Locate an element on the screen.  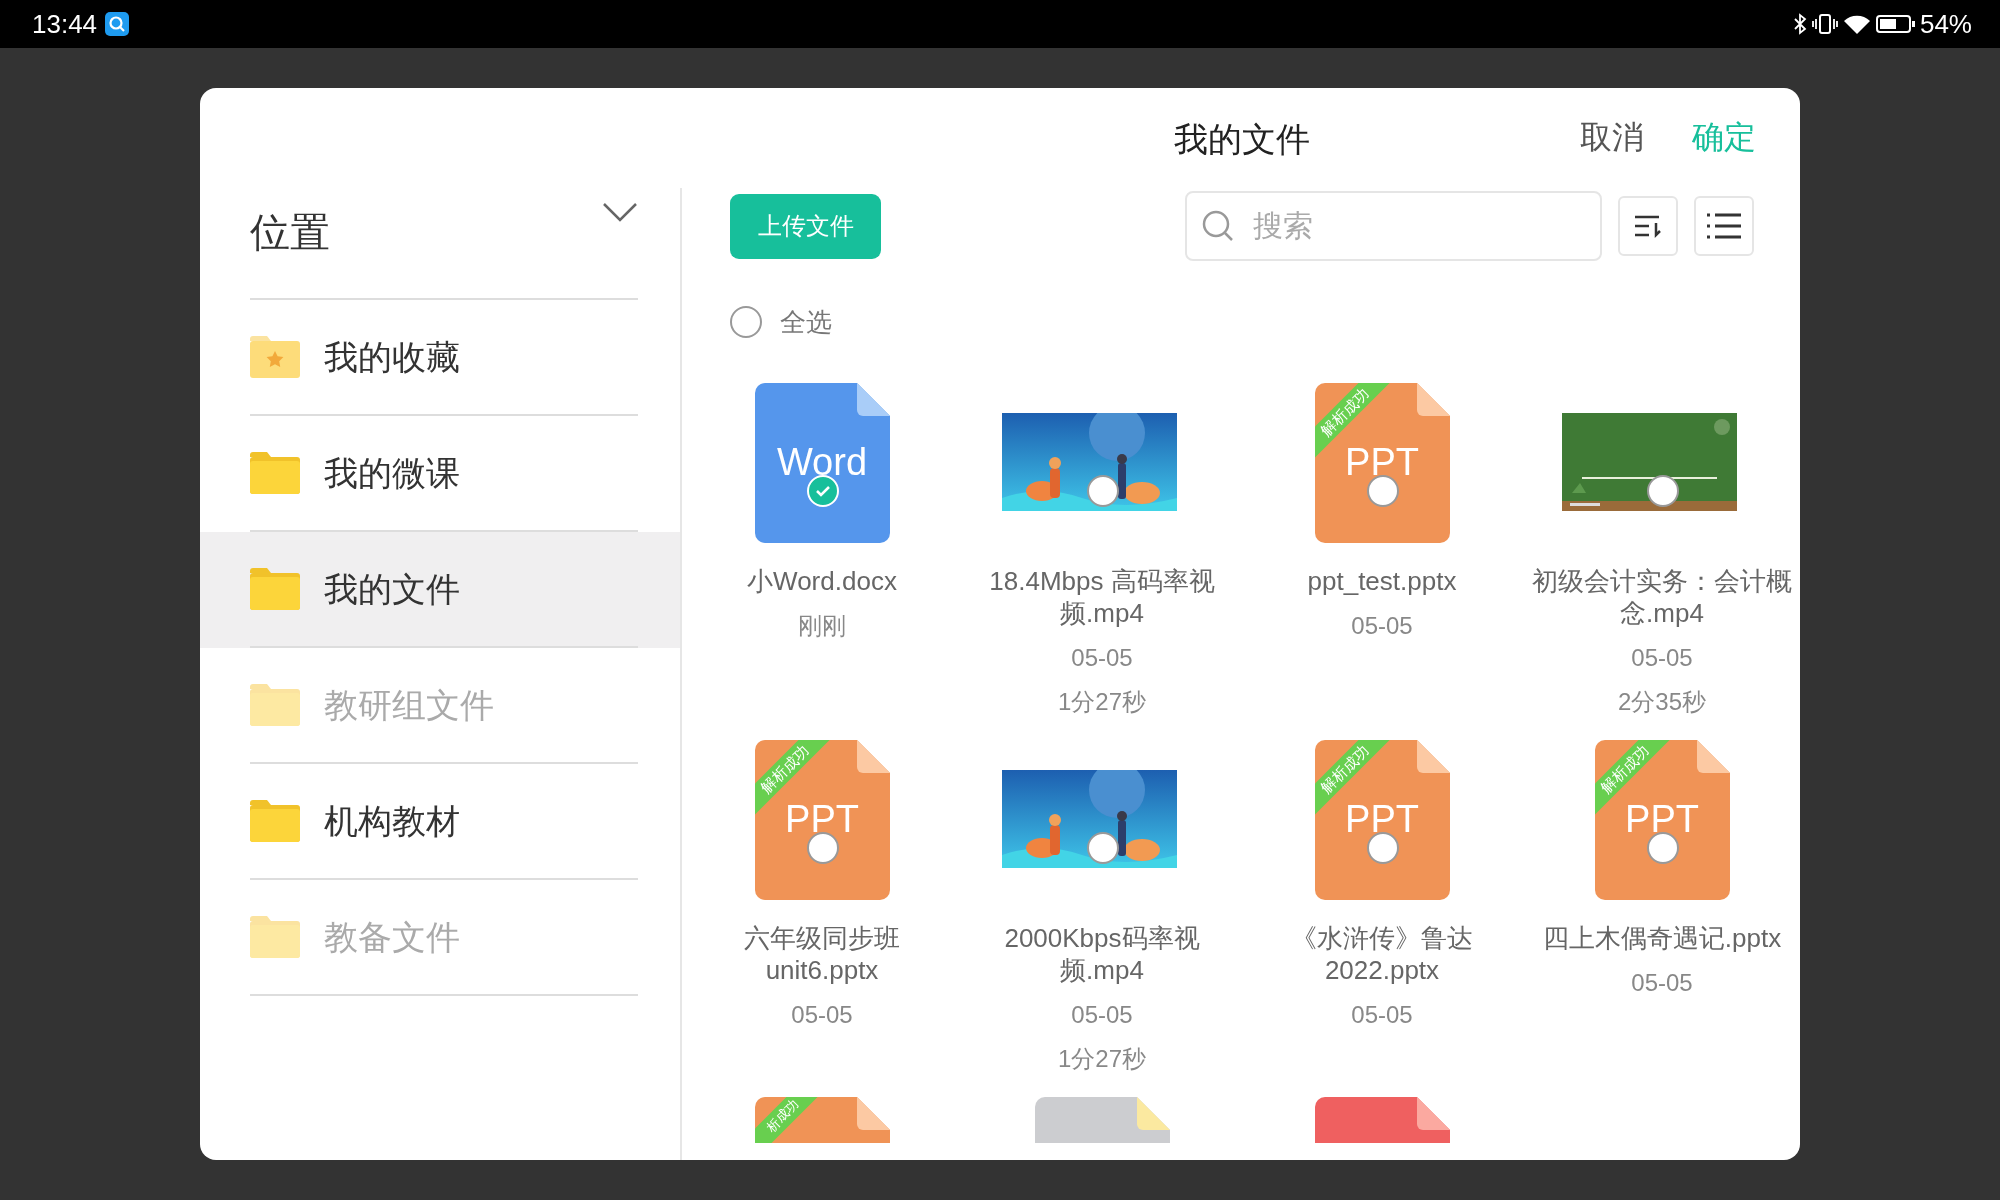
file-name: 2000Kbps码率视频.mp4 is located at coordinates (1102, 954).